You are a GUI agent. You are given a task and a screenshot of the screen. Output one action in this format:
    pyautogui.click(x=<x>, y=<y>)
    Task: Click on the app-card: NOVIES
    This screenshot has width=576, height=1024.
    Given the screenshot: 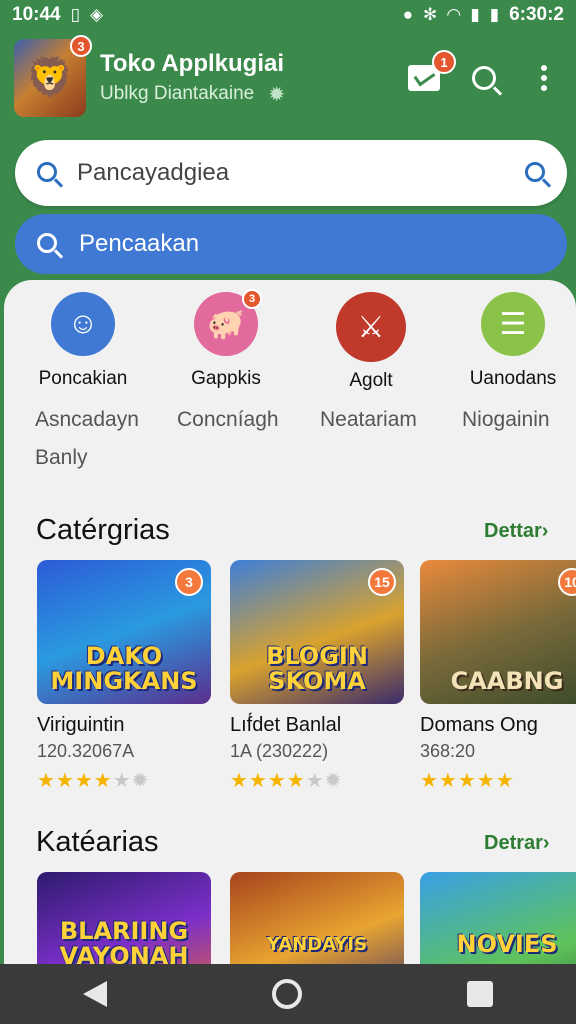 What is the action you would take?
    pyautogui.click(x=498, y=918)
    